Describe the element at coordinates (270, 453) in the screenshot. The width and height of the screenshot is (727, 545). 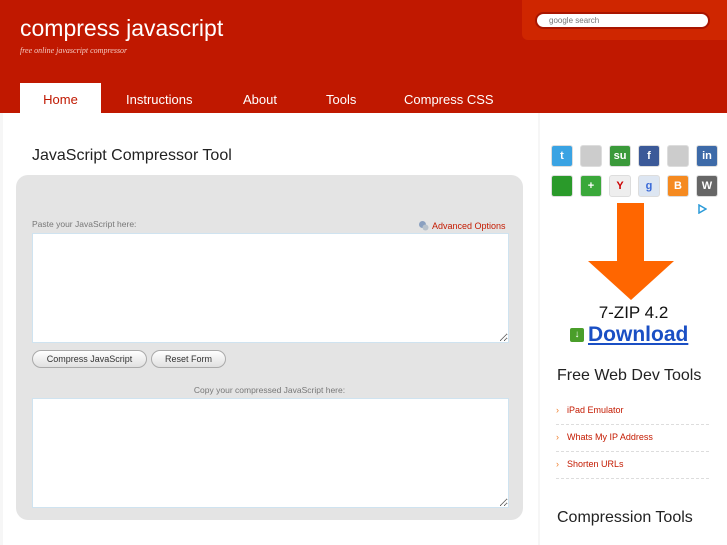
I see `javascript-output` at that location.